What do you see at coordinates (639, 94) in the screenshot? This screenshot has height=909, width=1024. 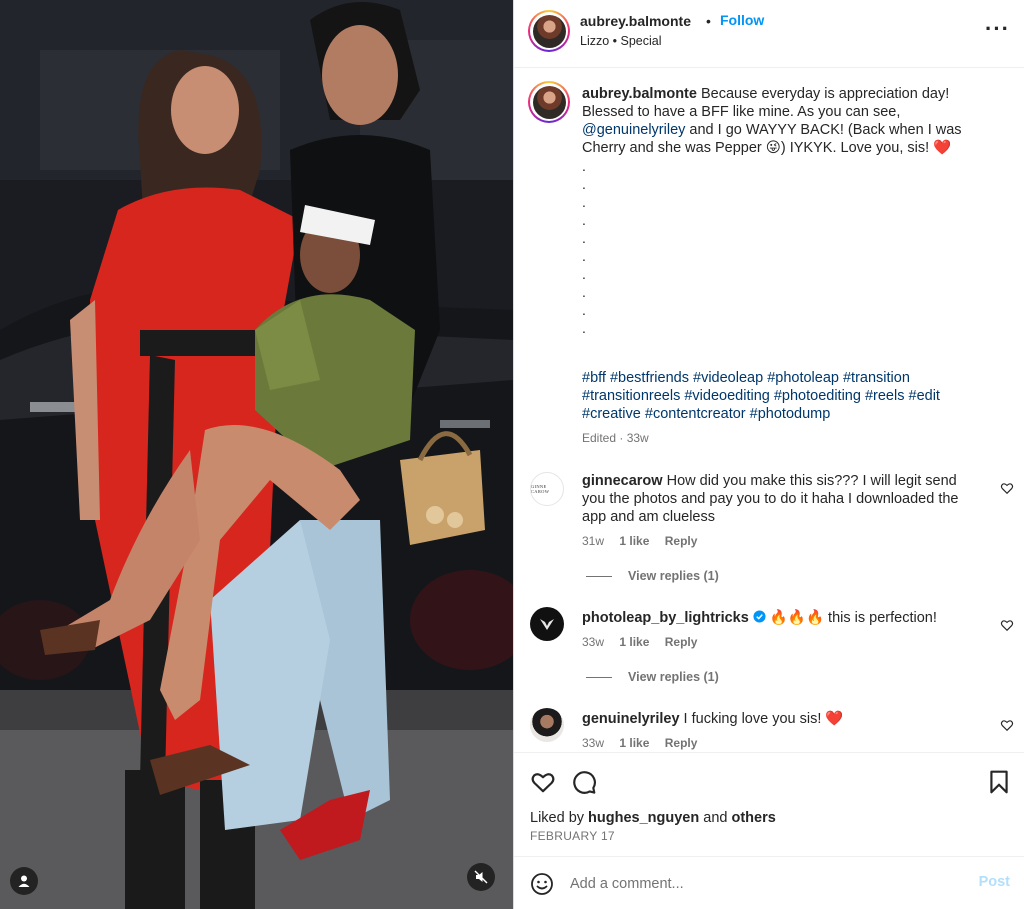 I see `caption-username: aubrey.balmonte` at bounding box center [639, 94].